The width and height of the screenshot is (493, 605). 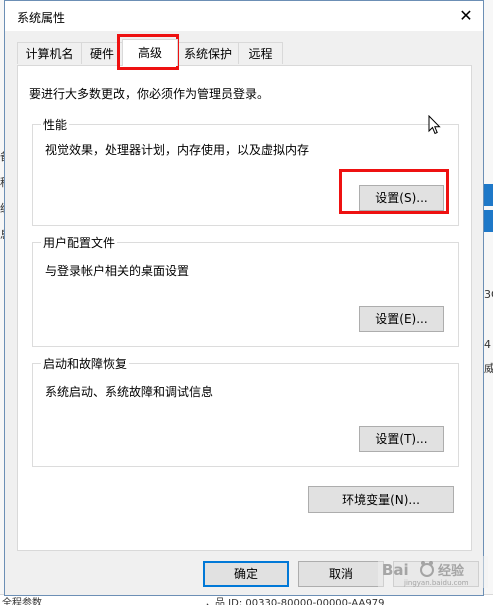 I want to click on close-icon: ✕, so click(x=466, y=16).